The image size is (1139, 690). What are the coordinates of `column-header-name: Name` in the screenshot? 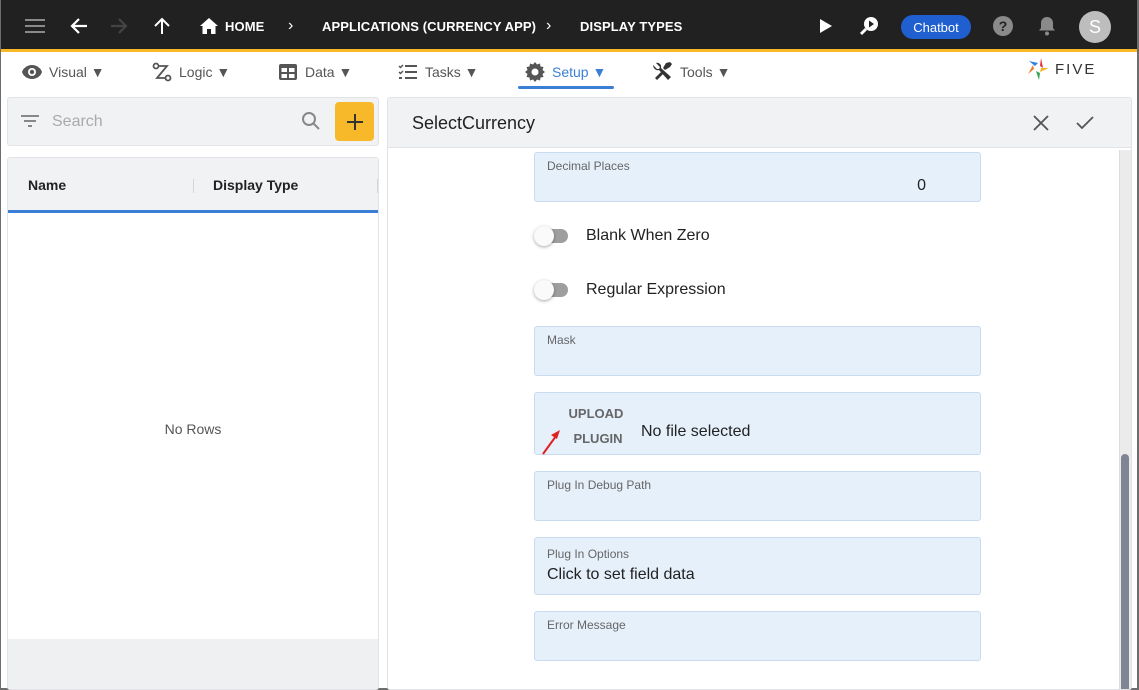 It's located at (47, 185).